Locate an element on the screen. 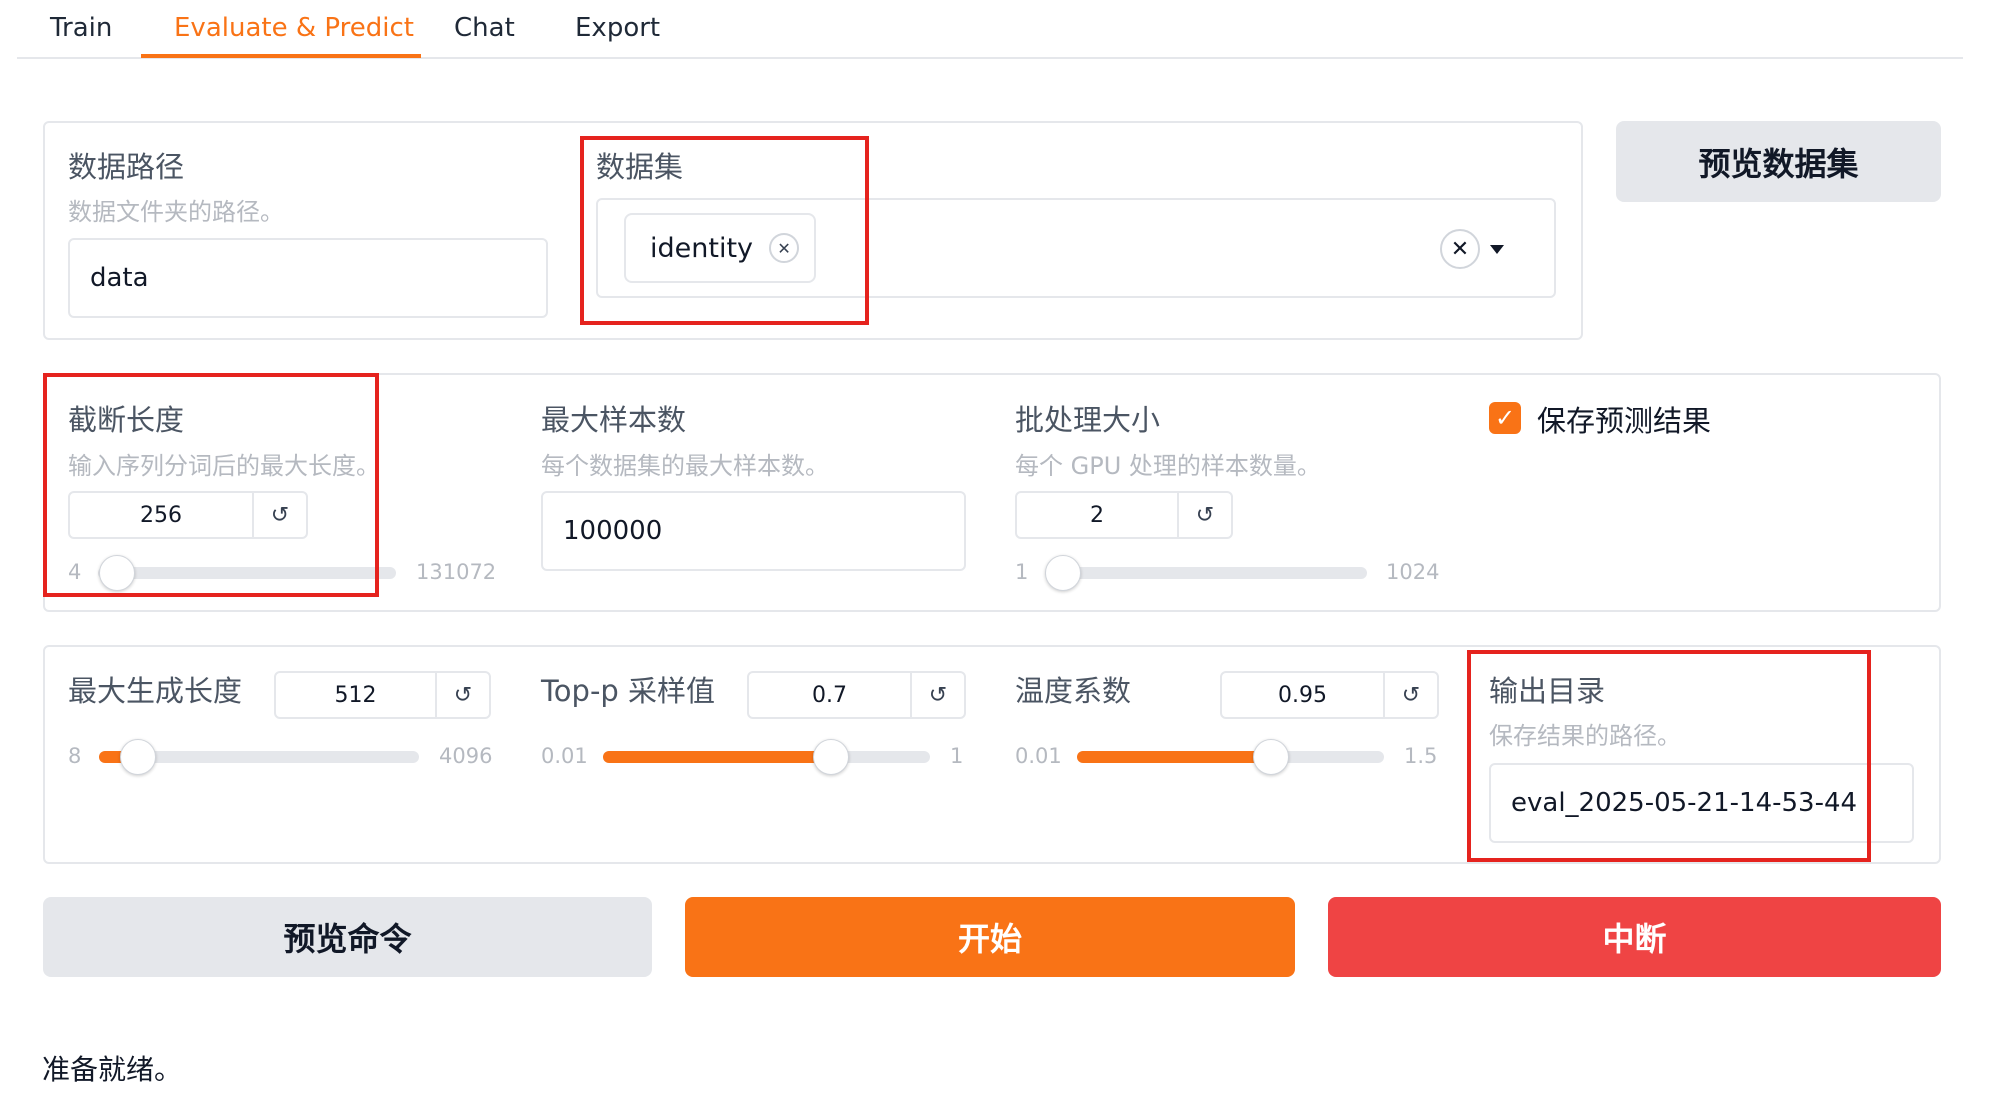 Image resolution: width=2011 pixels, height=1099 pixels. temperature-label: 温度系数 is located at coordinates (1073, 691).